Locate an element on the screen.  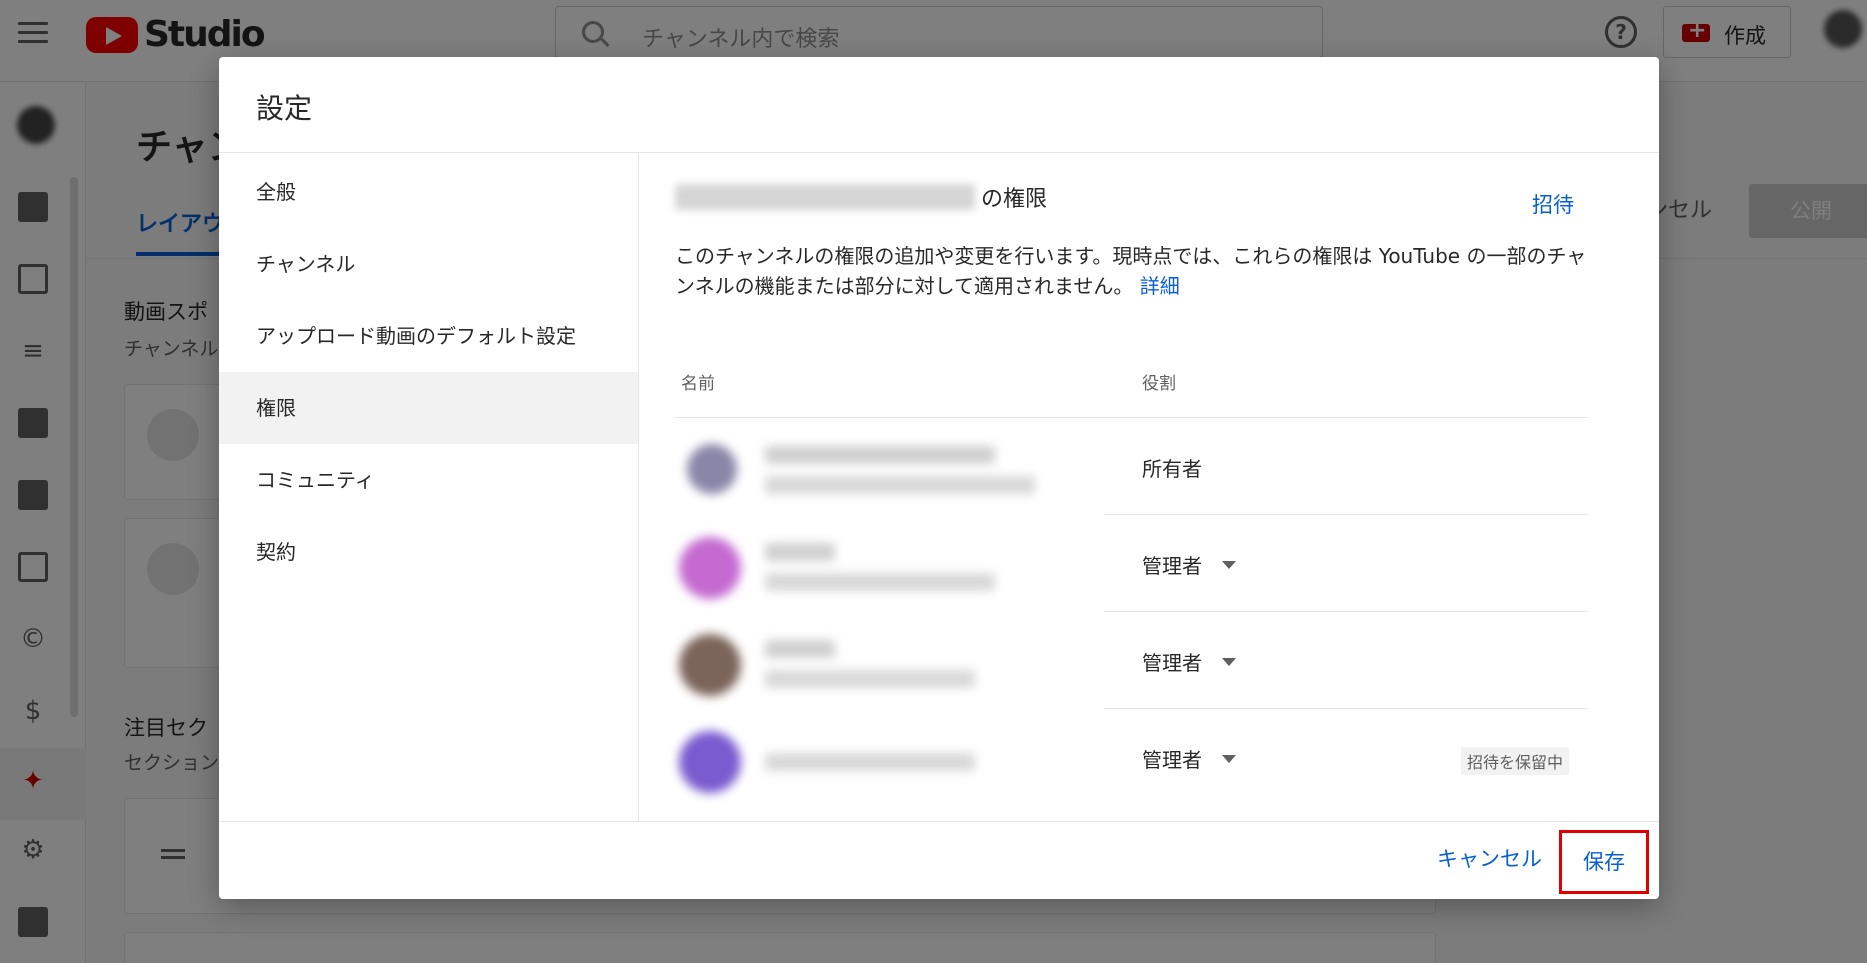
sidebar-item-permissions: 権限 is located at coordinates (428, 408).